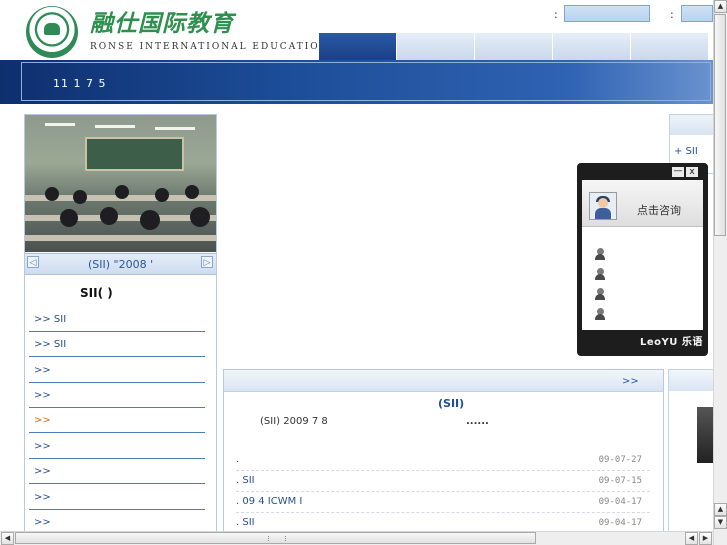 Image resolution: width=727 pixels, height=545 pixels. Describe the element at coordinates (620, 460) in the screenshot. I see `news-row-date: 09-07-27` at that location.